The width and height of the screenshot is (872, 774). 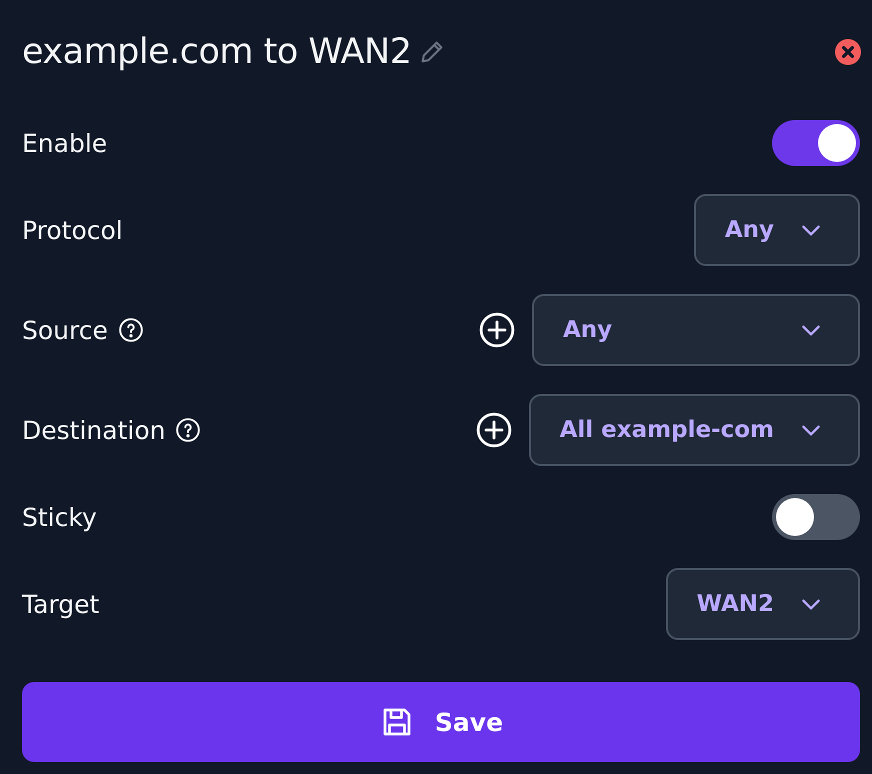 What do you see at coordinates (65, 330) in the screenshot?
I see `field-label: Source` at bounding box center [65, 330].